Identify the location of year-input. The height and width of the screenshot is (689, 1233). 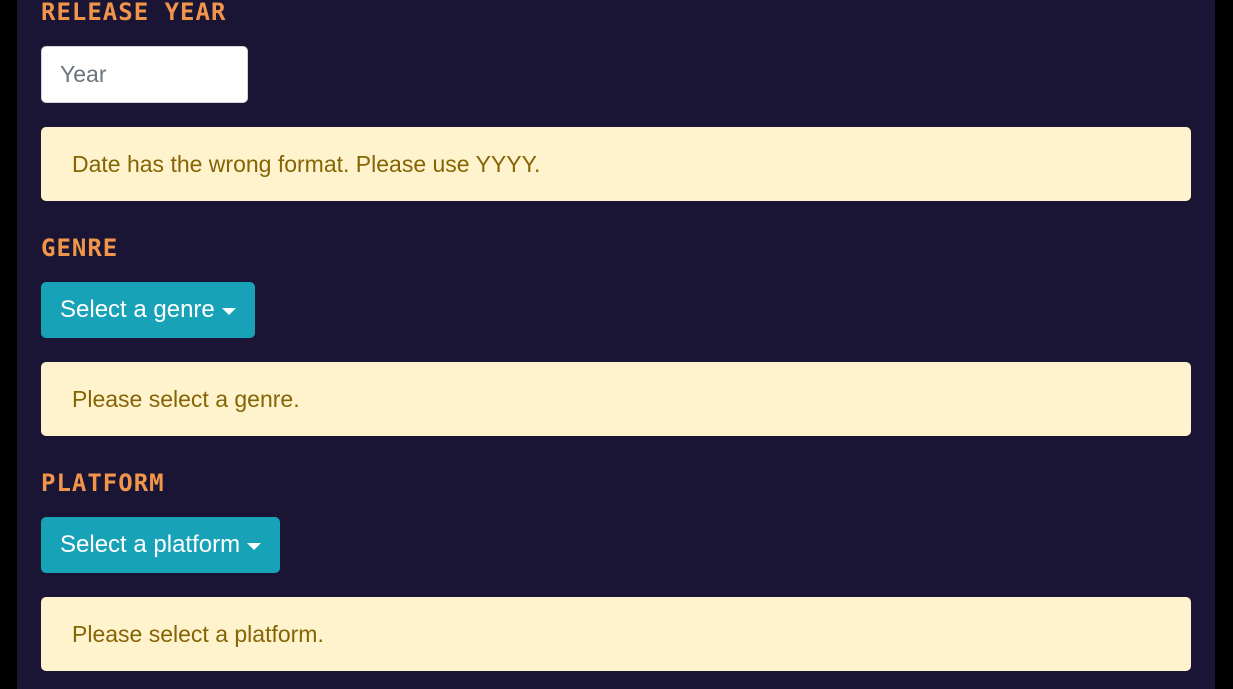
(144, 74).